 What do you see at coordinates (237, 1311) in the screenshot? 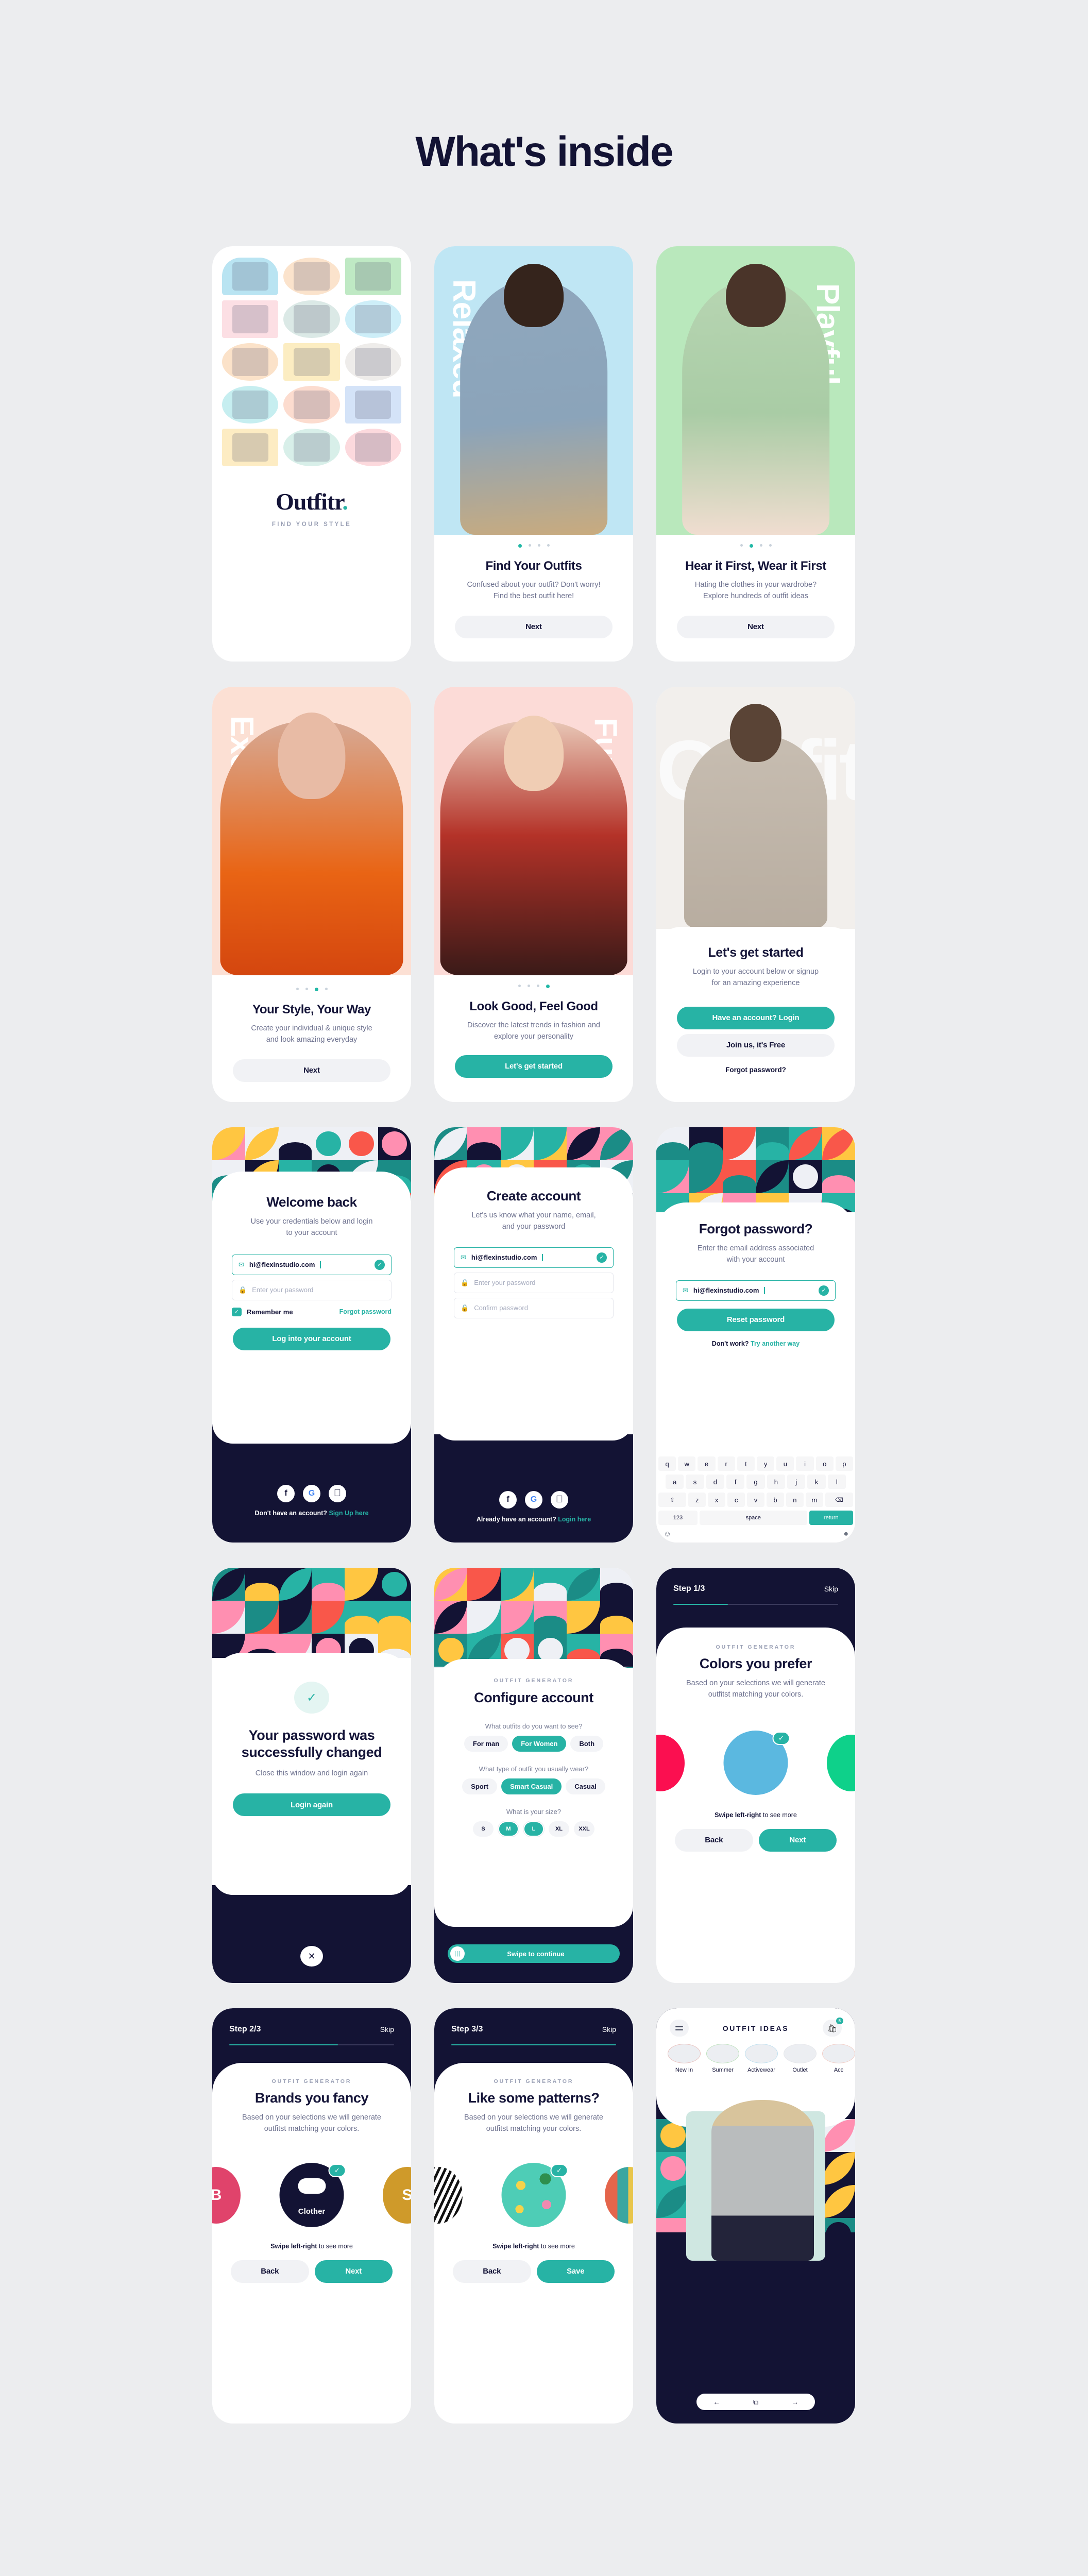
I see `remember-me-checkbox: ✓` at bounding box center [237, 1311].